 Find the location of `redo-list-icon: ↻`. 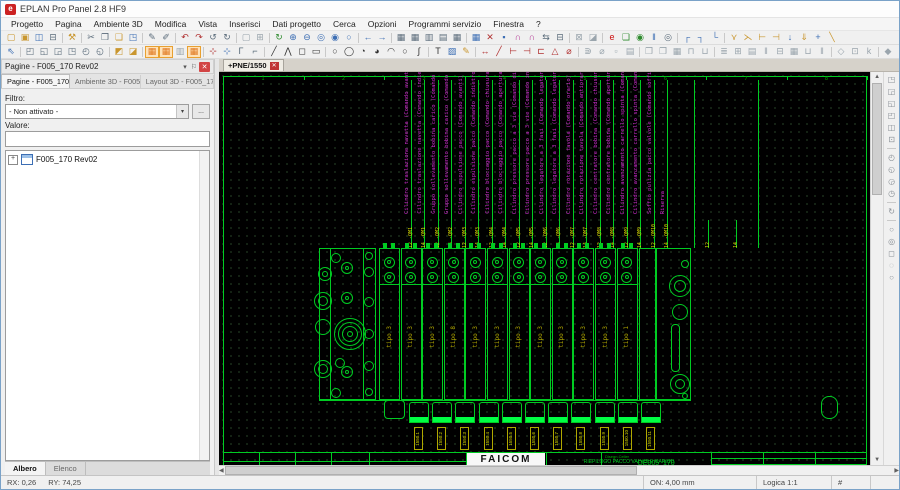

redo-list-icon: ↻ is located at coordinates (227, 38).